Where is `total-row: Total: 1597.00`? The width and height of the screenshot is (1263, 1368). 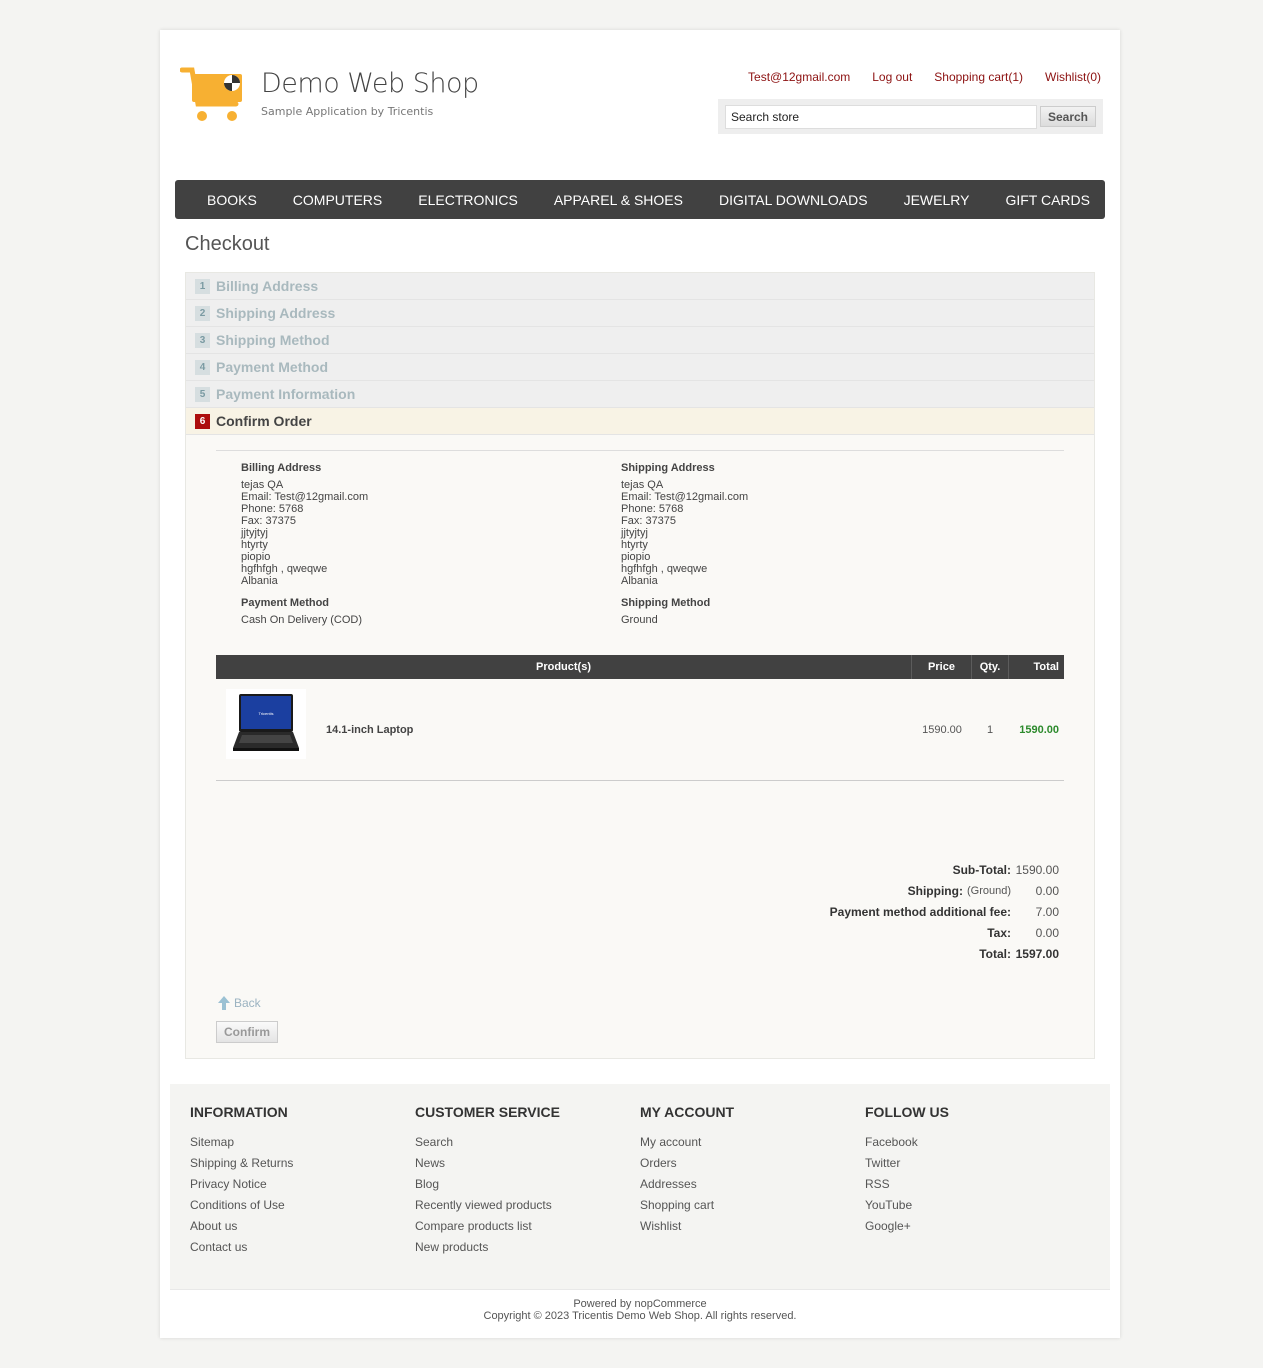
total-row: Total: 1597.00 is located at coordinates (929, 953).